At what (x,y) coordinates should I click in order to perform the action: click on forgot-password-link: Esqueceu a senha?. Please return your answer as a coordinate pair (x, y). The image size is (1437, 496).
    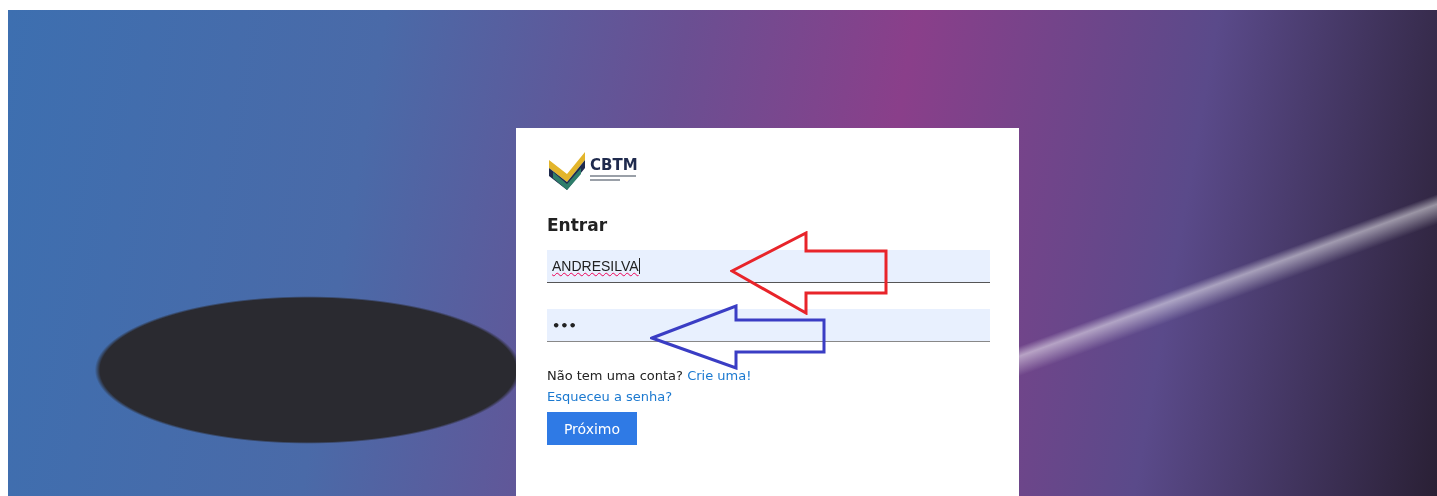
    Looking at the image, I should click on (610, 396).